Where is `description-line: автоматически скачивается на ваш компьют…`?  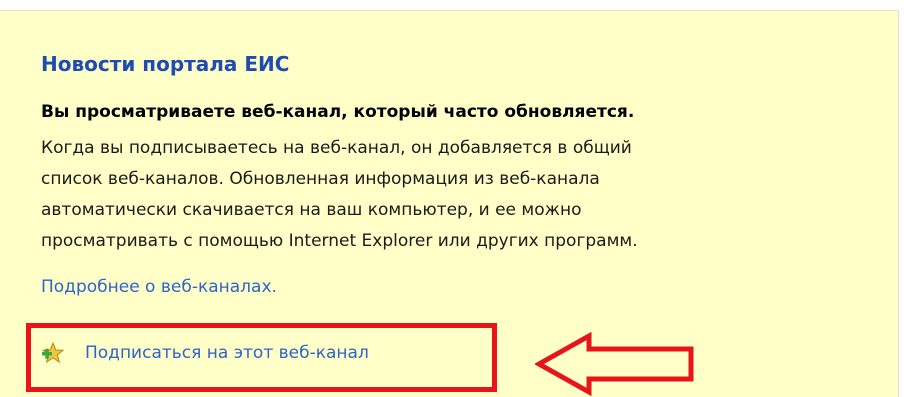
description-line: автоматически скачивается на ваш компьют… is located at coordinates (311, 210).